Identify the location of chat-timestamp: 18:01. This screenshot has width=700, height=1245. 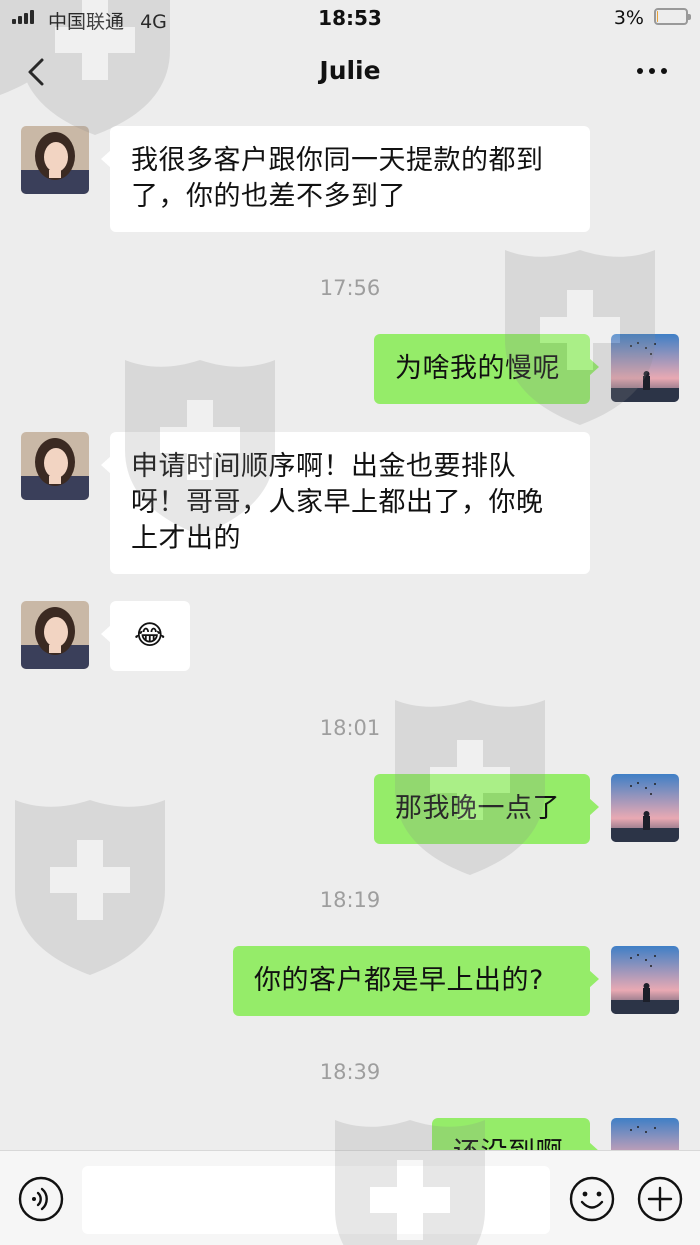
(350, 728).